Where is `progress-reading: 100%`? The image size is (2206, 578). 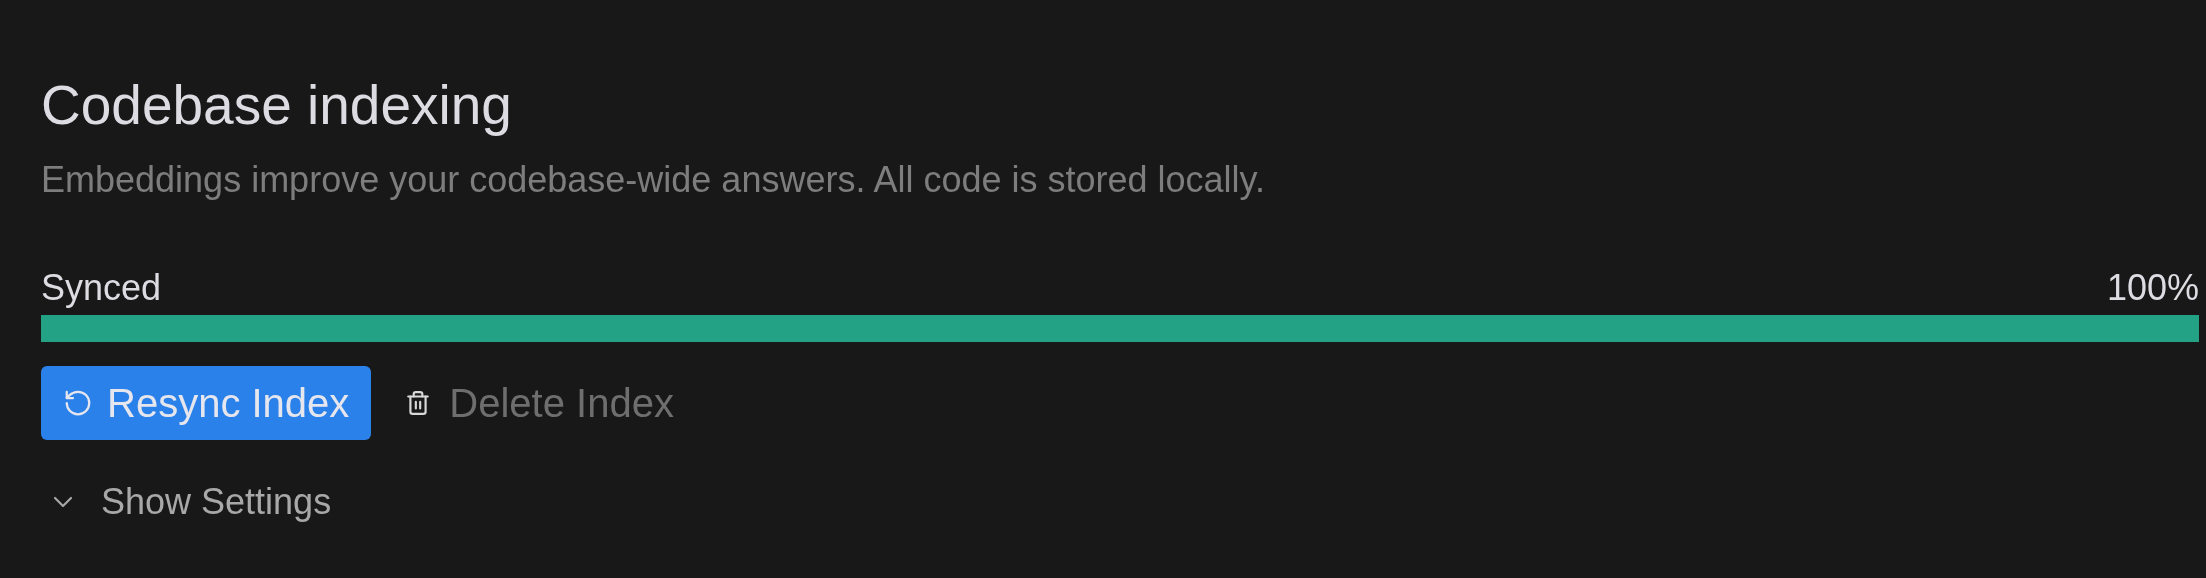 progress-reading: 100% is located at coordinates (2152, 288).